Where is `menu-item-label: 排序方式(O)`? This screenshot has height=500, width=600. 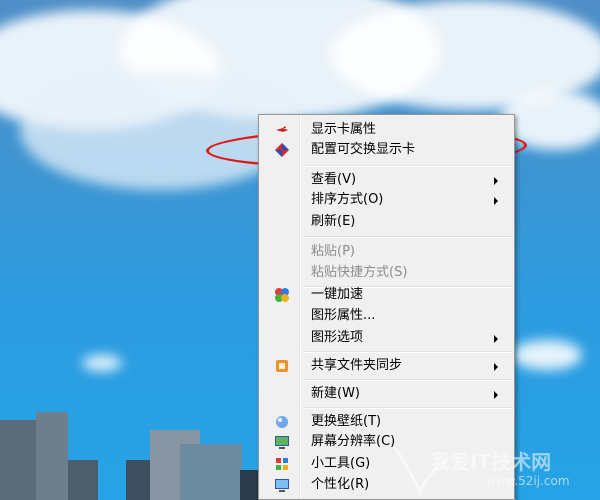
menu-item-label: 排序方式(O) is located at coordinates (347, 199).